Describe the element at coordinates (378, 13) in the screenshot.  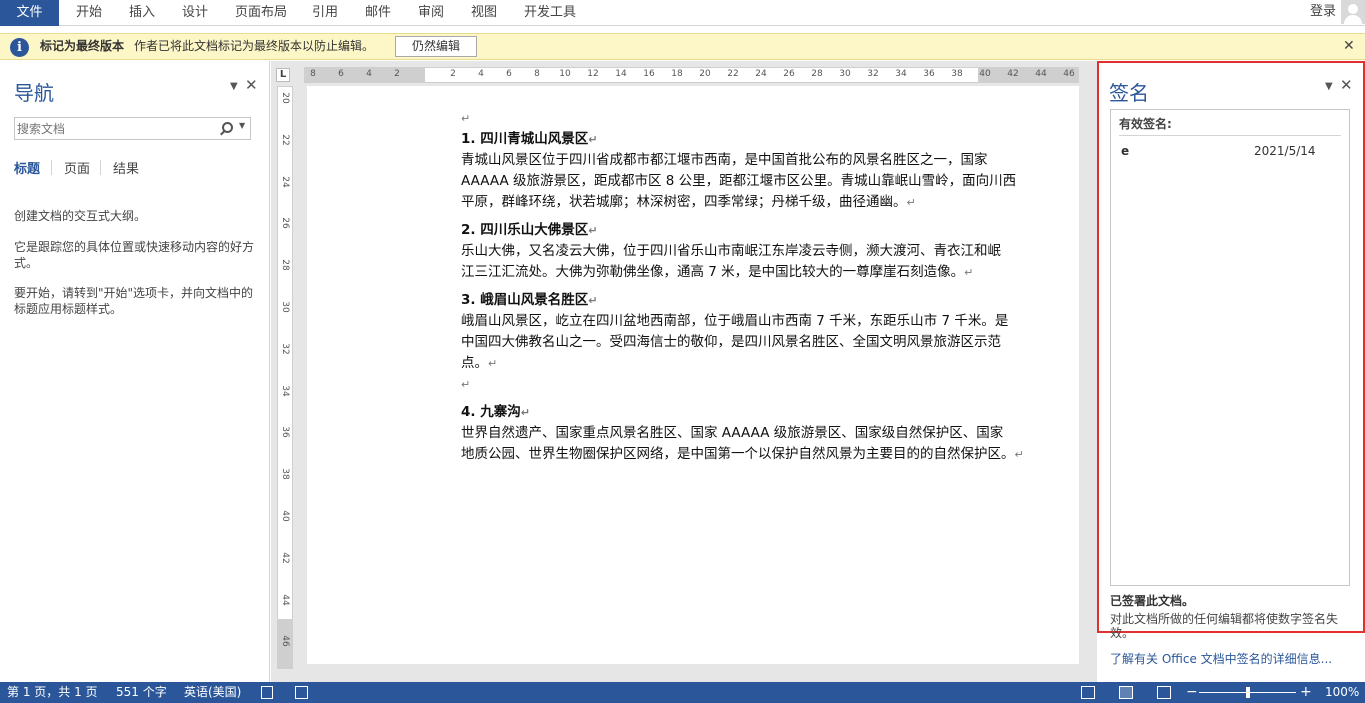
I see `tab-mailings: 邮件` at that location.